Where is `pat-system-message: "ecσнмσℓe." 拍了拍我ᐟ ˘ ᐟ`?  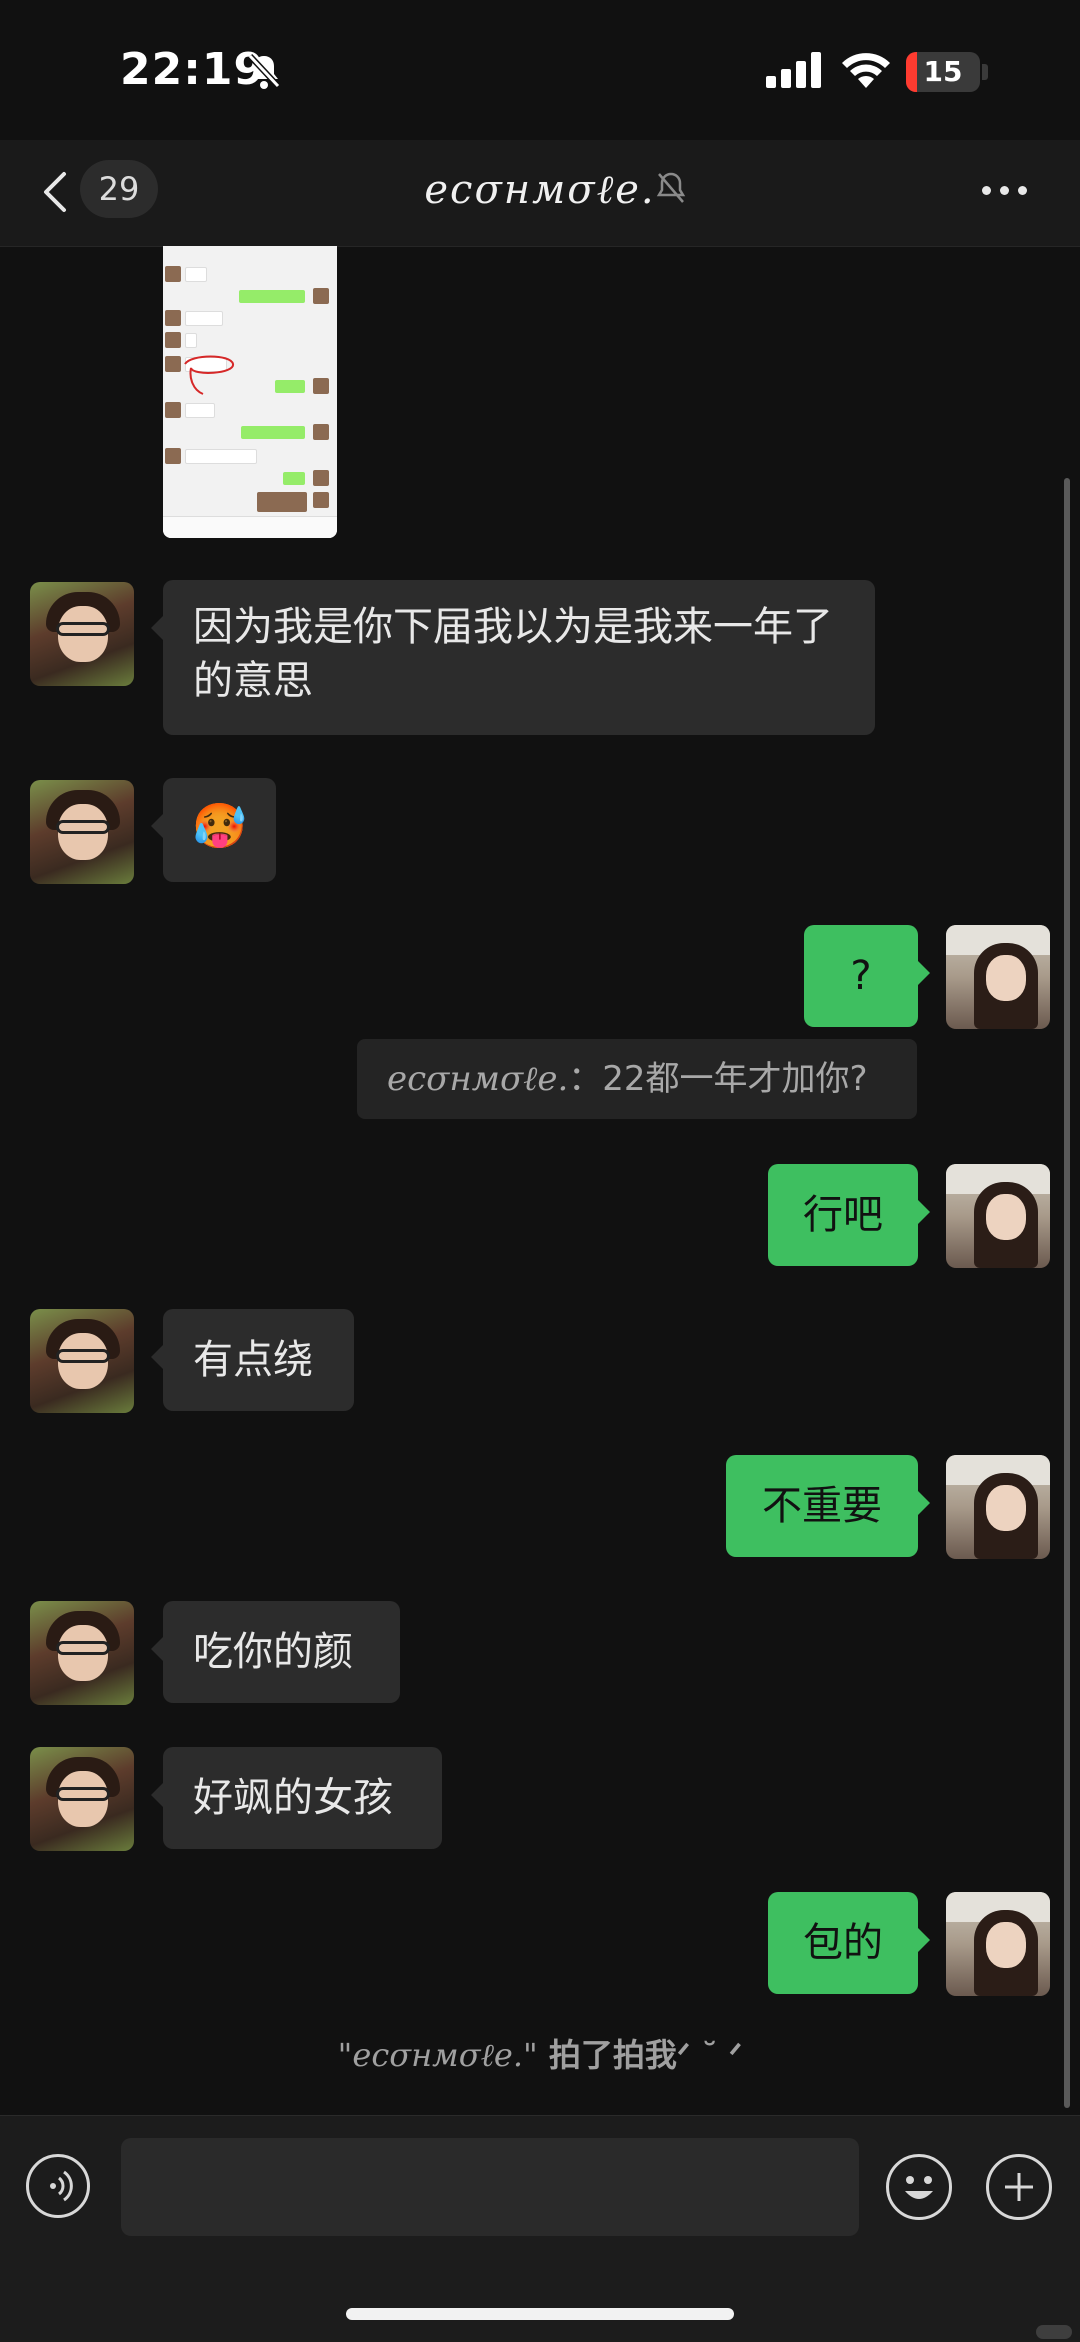
pat-system-message: "ecσнмσℓe." 拍了拍我ᐟ ˘ ᐟ is located at coordinates (540, 2053).